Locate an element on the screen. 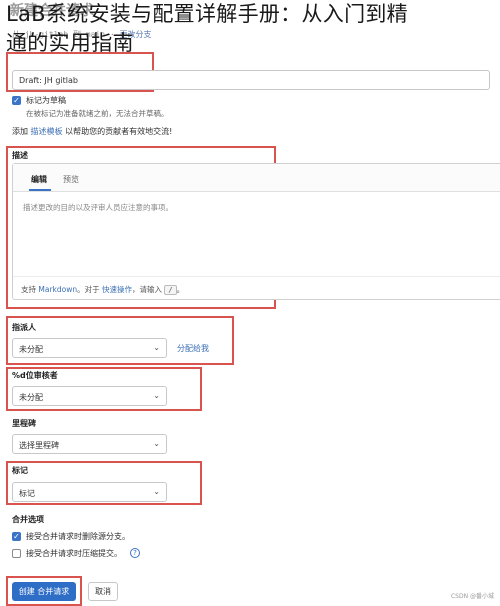  assignee-value: 未分配 is located at coordinates (31, 349).